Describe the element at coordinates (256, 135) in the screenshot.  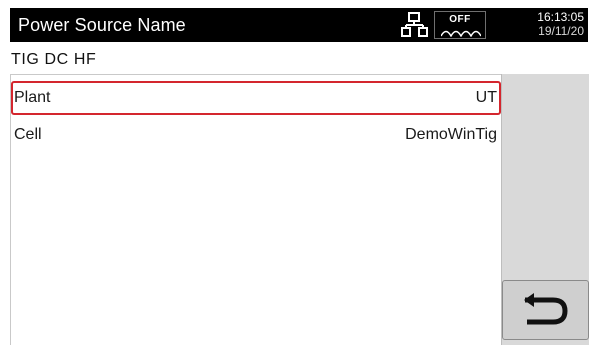
I see `list-row-cell: Cell DemoWinTig` at that location.